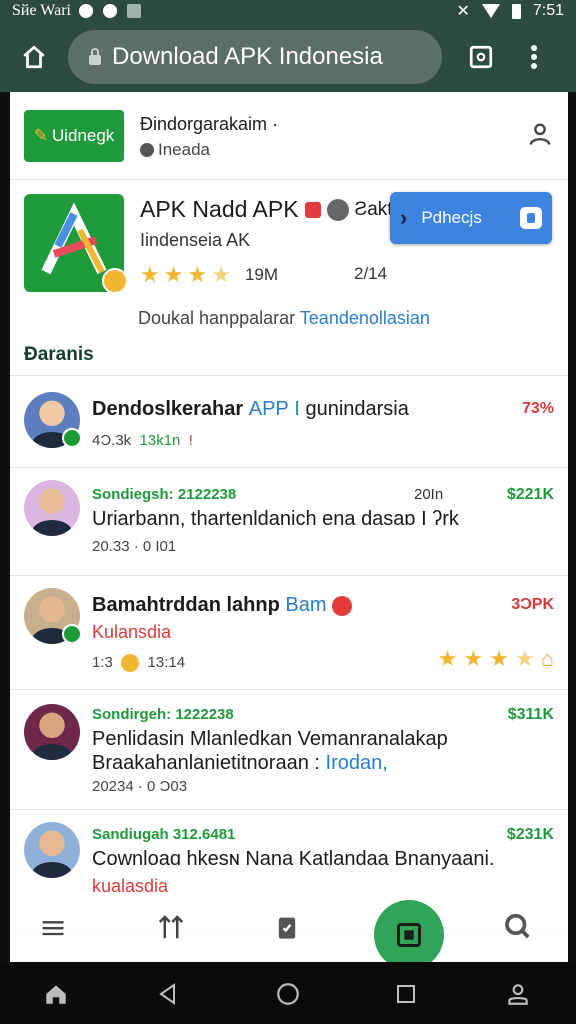 Image resolution: width=576 pixels, height=1024 pixels. What do you see at coordinates (109, 11) in the screenshot?
I see `sync-icon` at bounding box center [109, 11].